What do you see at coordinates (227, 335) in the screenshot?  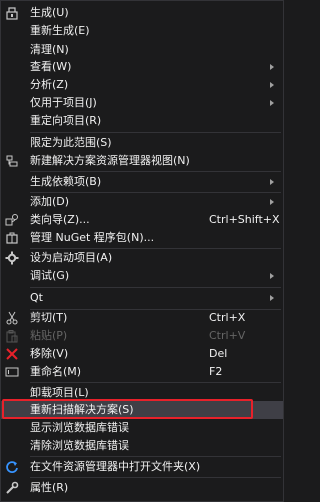 I see `menu-shortcut: Ctrl+V` at bounding box center [227, 335].